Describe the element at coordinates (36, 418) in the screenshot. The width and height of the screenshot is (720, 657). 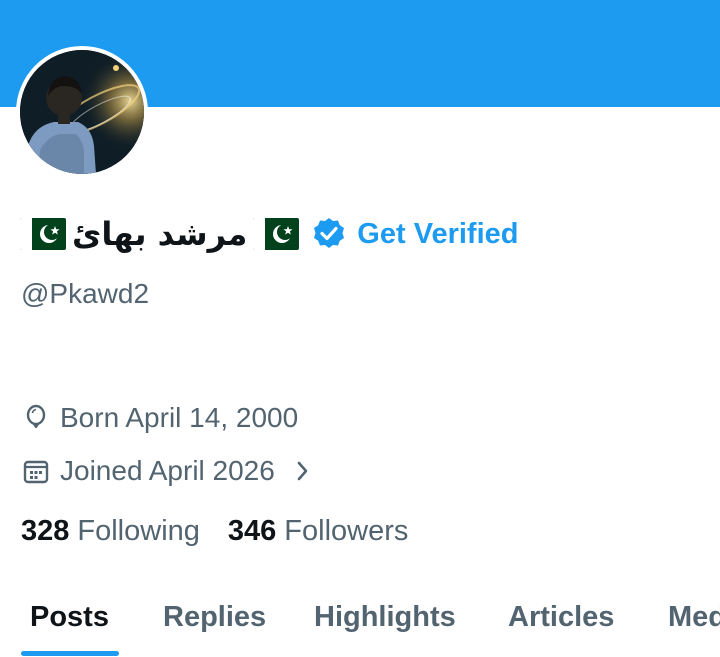
I see `balloon-icon` at that location.